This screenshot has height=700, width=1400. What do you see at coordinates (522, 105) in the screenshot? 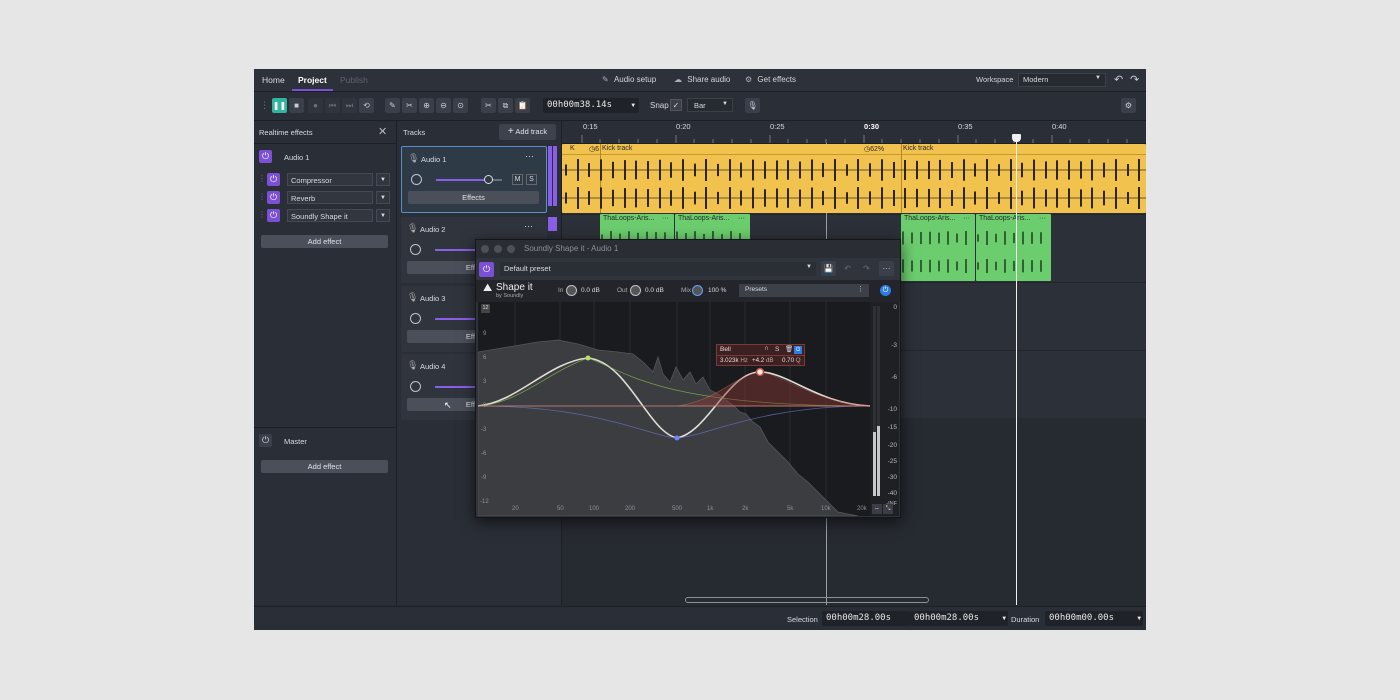
I see `paste-button: 📋` at bounding box center [522, 105].